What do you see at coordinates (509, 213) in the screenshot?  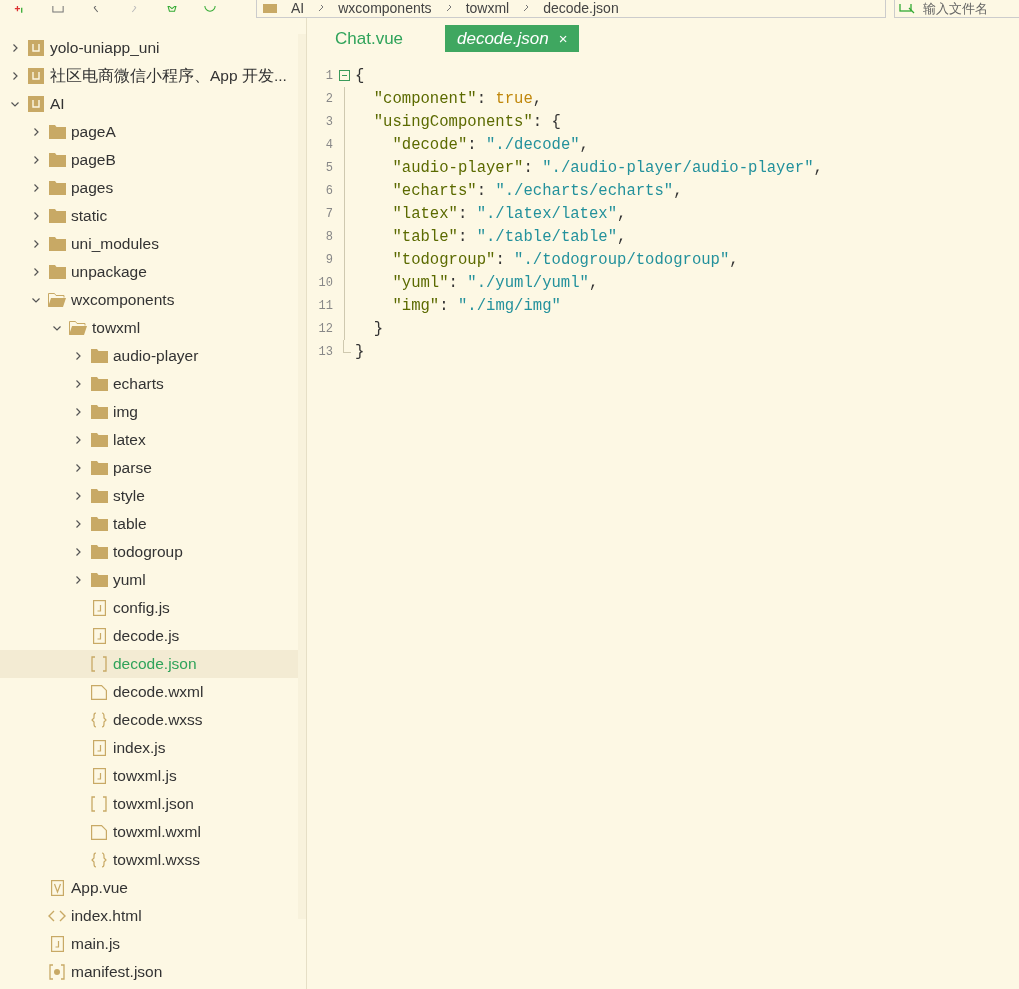 I see `code-line: "latex": "./latex/latex",` at bounding box center [509, 213].